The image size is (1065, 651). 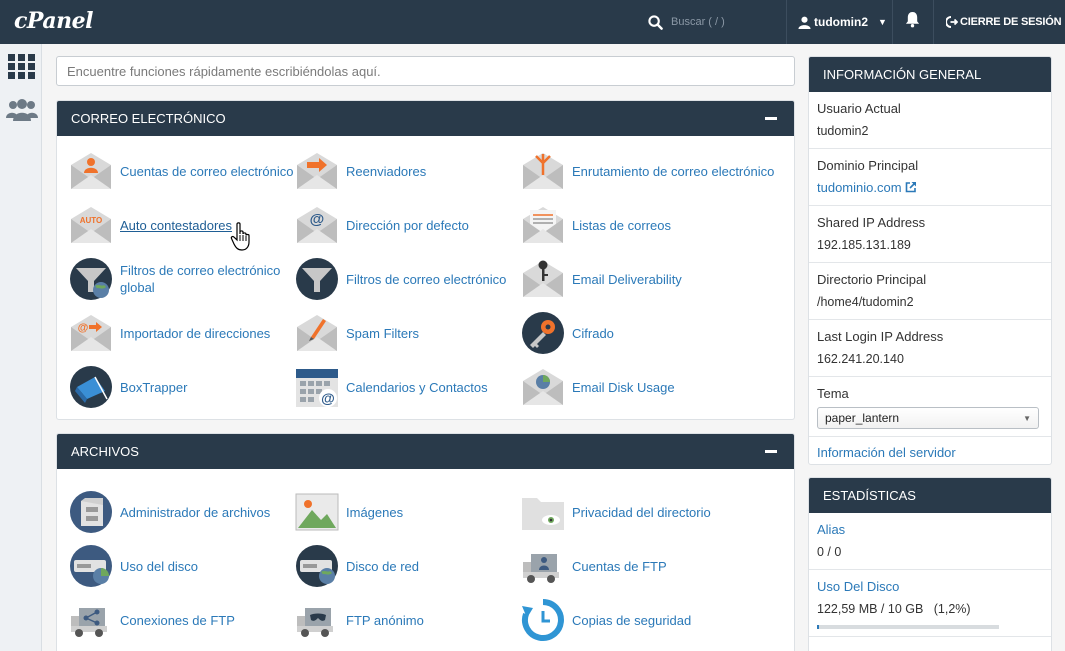 I want to click on shared-ip-value: 192.185.131.189, so click(x=864, y=245).